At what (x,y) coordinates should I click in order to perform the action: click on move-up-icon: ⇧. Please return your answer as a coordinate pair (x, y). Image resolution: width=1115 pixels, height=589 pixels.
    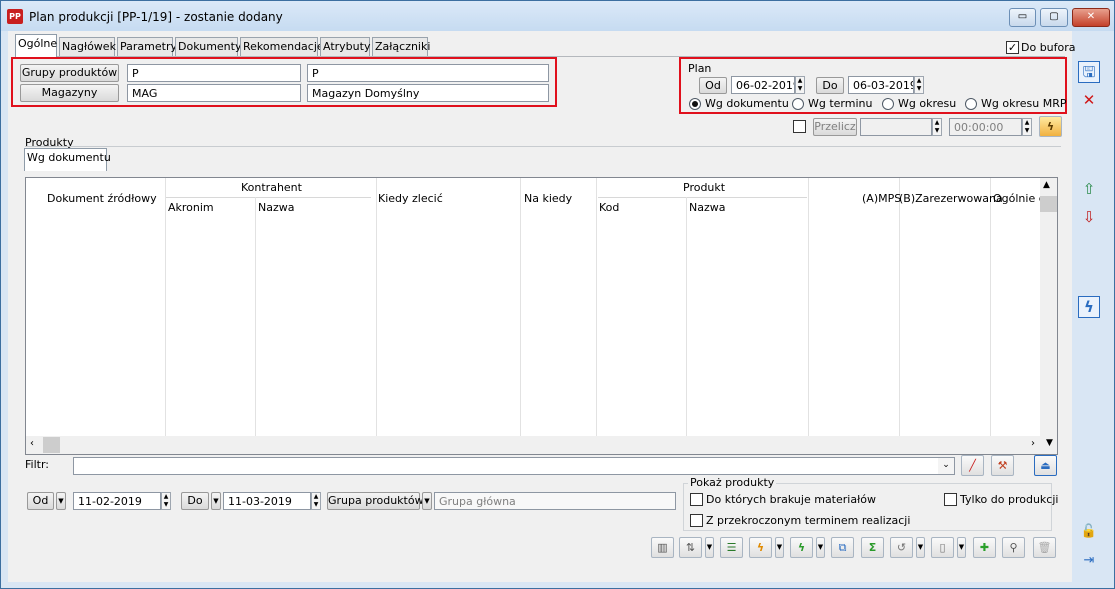
    Looking at the image, I should click on (1089, 190).